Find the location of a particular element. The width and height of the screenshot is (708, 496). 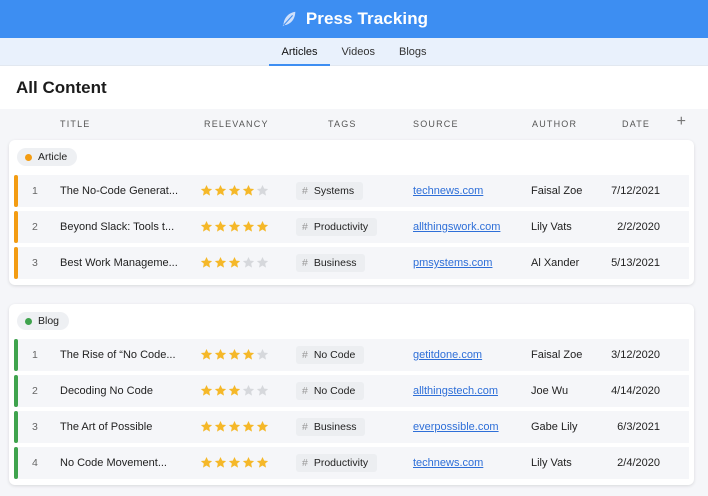

group-label-chip: Blog is located at coordinates (43, 321).